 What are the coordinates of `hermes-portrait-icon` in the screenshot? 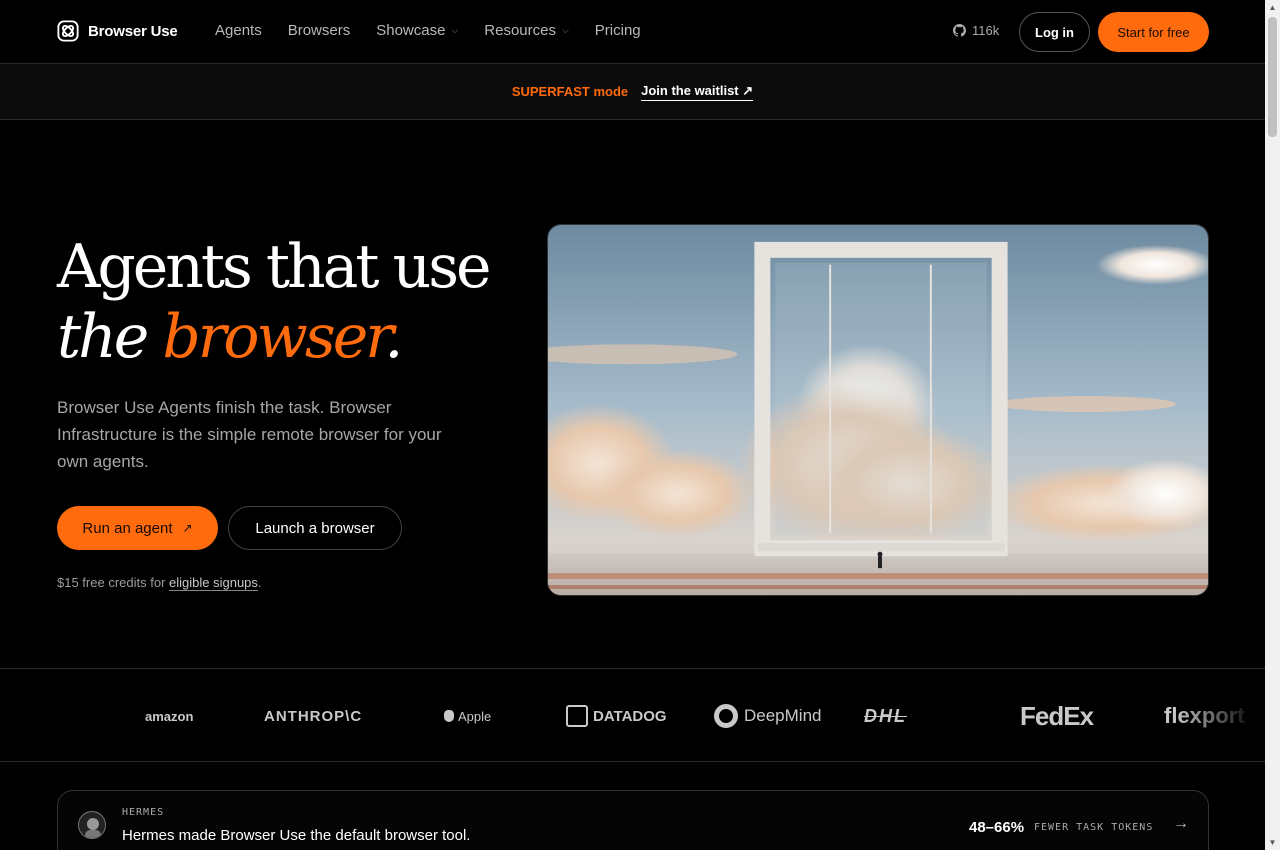 It's located at (93, 828).